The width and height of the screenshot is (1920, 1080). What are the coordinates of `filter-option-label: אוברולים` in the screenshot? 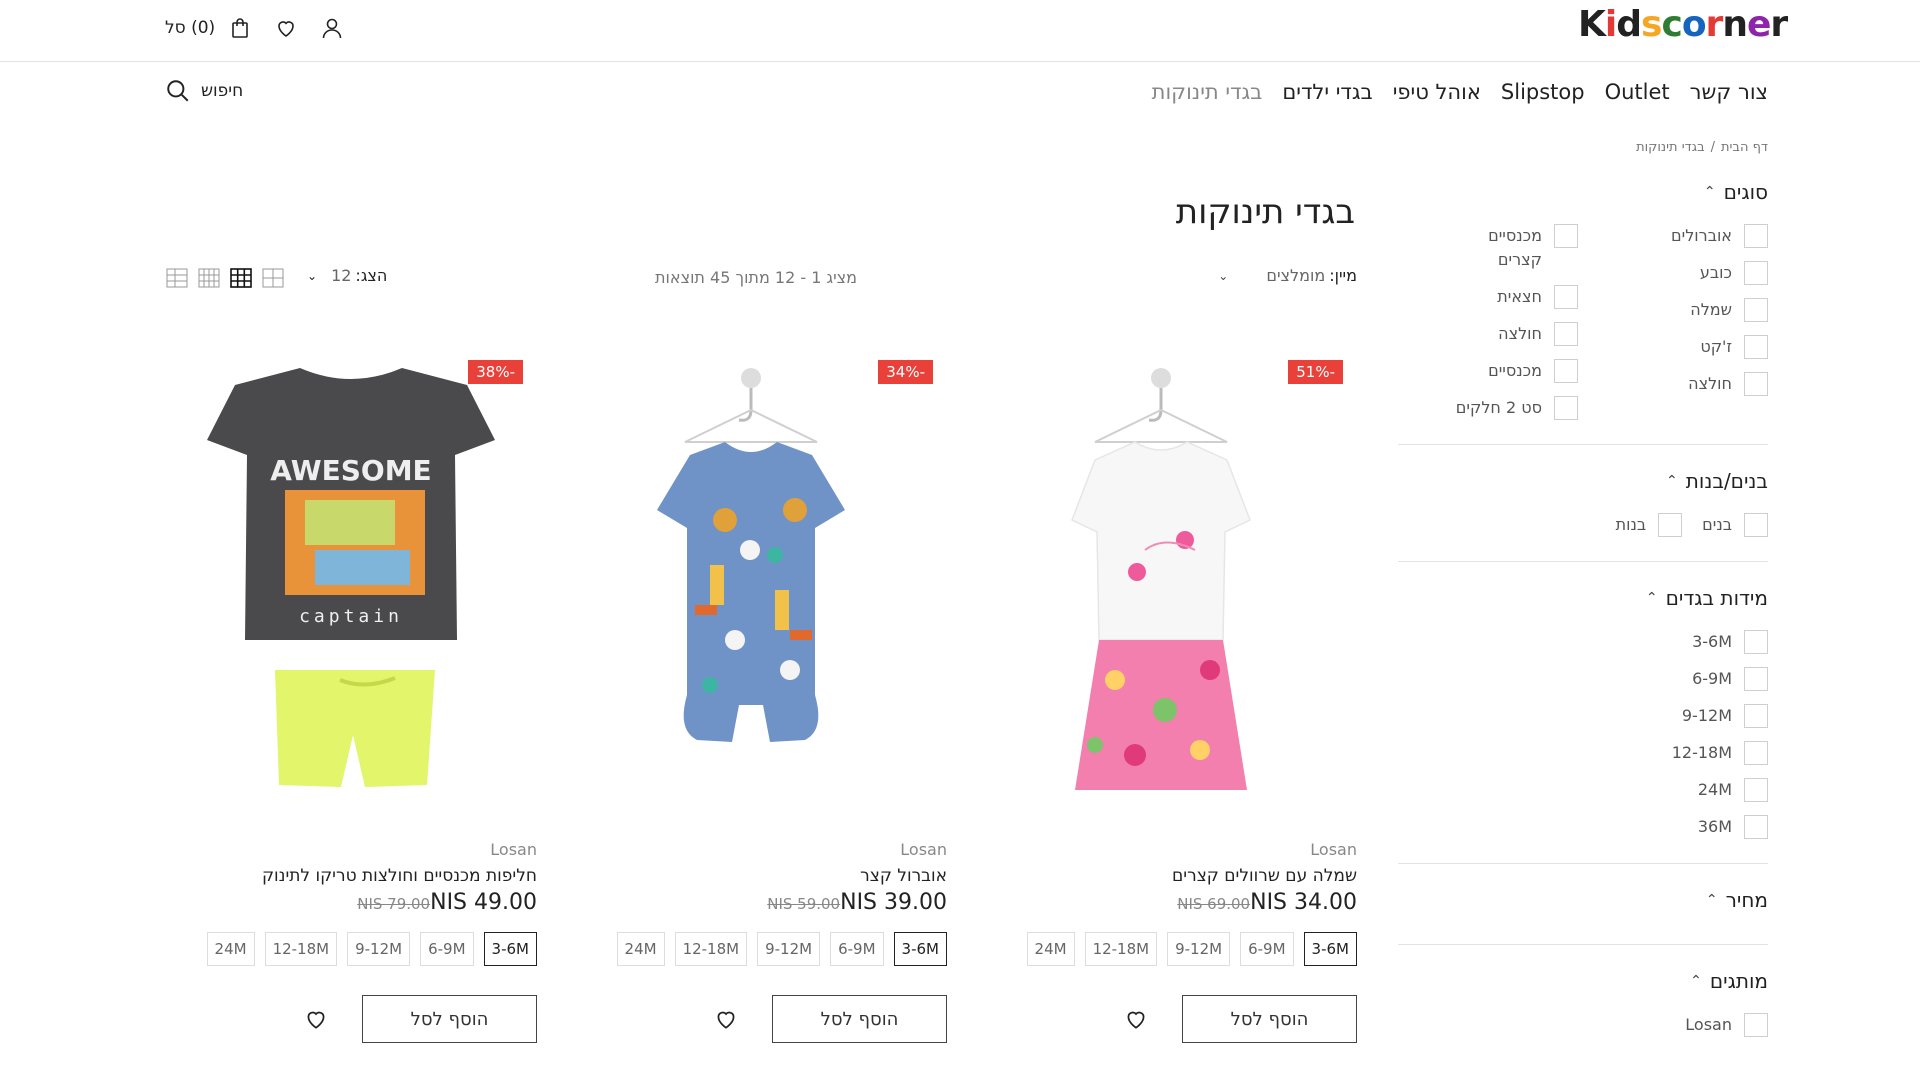 It's located at (1701, 235).